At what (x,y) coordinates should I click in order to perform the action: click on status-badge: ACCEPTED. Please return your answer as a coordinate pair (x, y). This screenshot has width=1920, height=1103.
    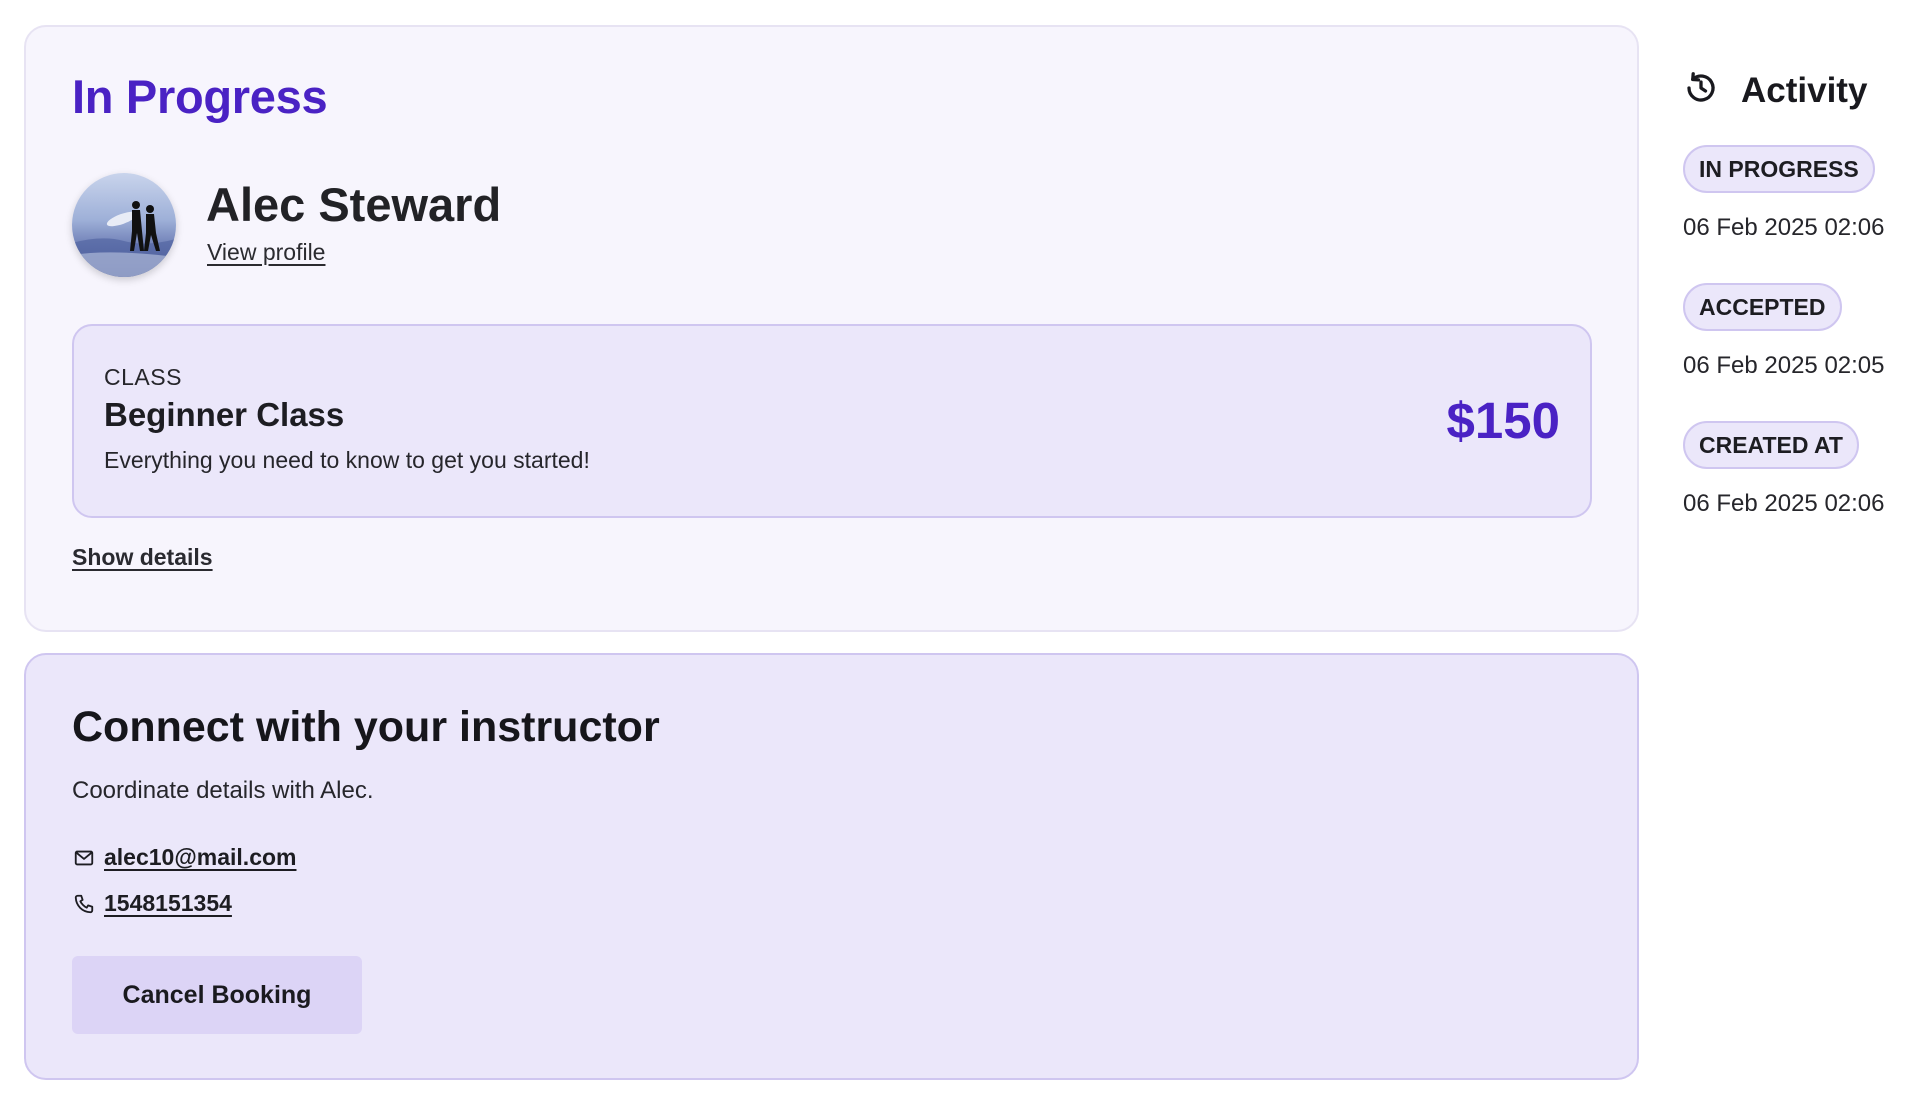
    Looking at the image, I should click on (1762, 307).